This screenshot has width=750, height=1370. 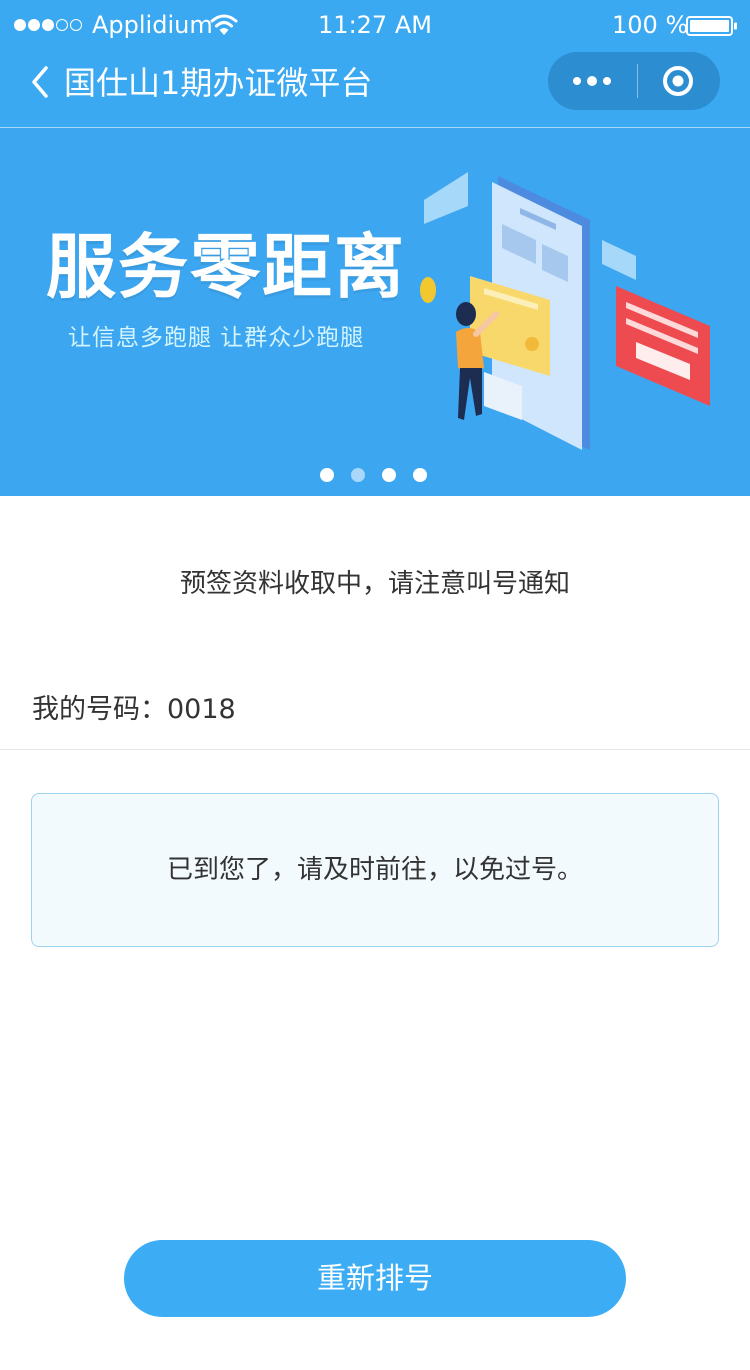 I want to click on call-alert-box: 已到您了，请及时前往，以免过号。, so click(x=375, y=870).